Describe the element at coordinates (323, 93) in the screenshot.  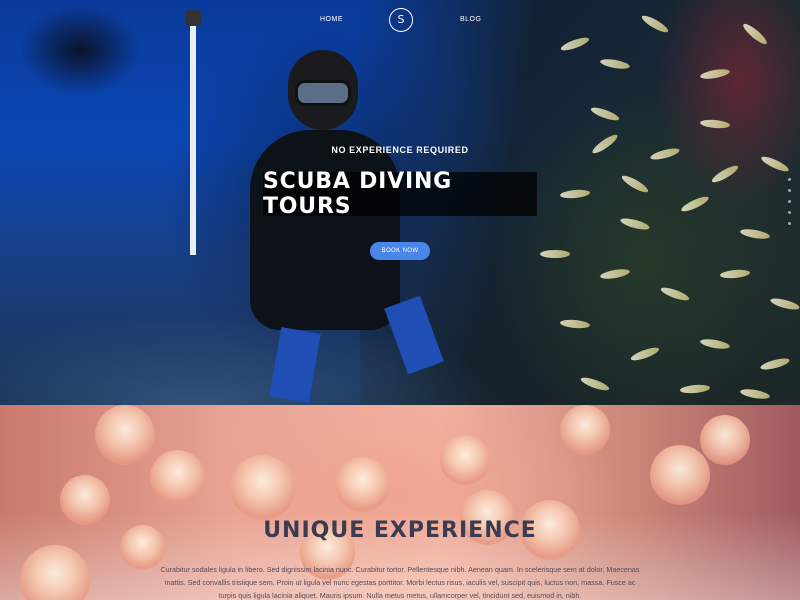
I see `diver-mask` at that location.